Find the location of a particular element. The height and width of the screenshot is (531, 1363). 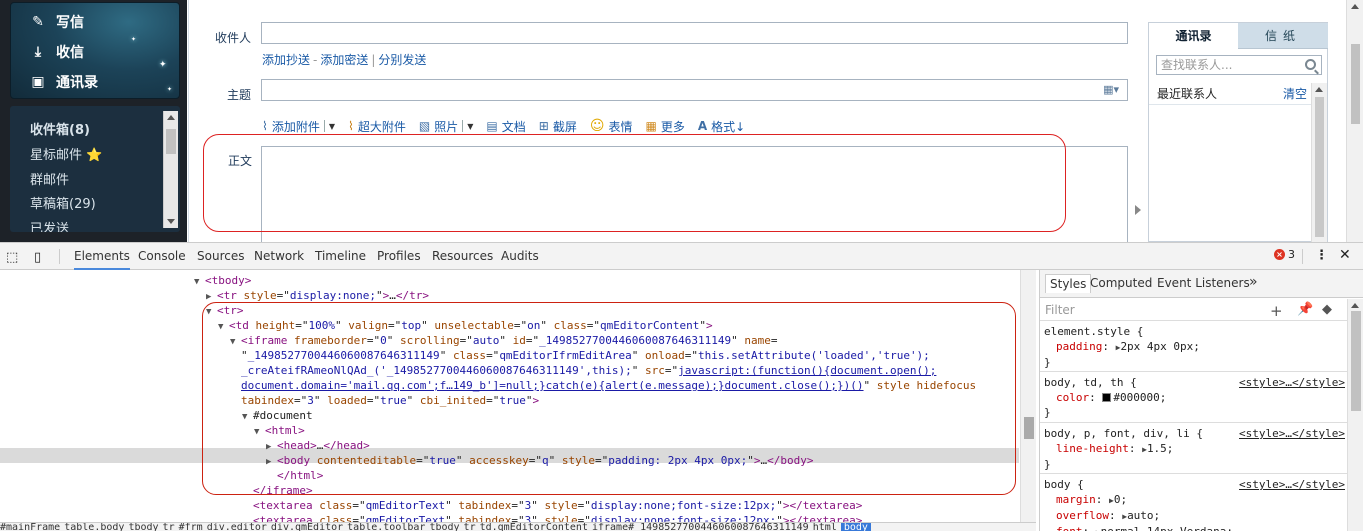

tab-profiles: Profiles is located at coordinates (399, 256).